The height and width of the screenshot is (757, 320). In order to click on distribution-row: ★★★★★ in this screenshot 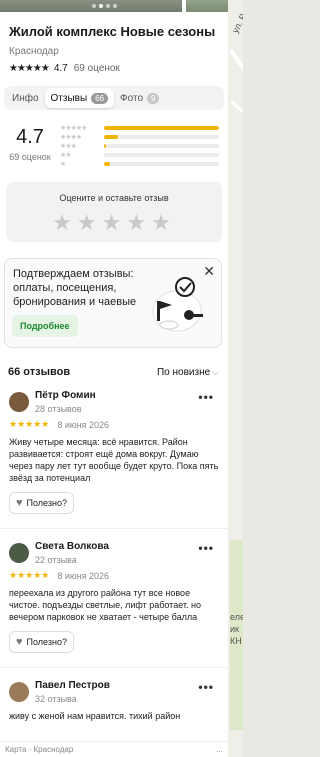, I will do `click(139, 127)`.